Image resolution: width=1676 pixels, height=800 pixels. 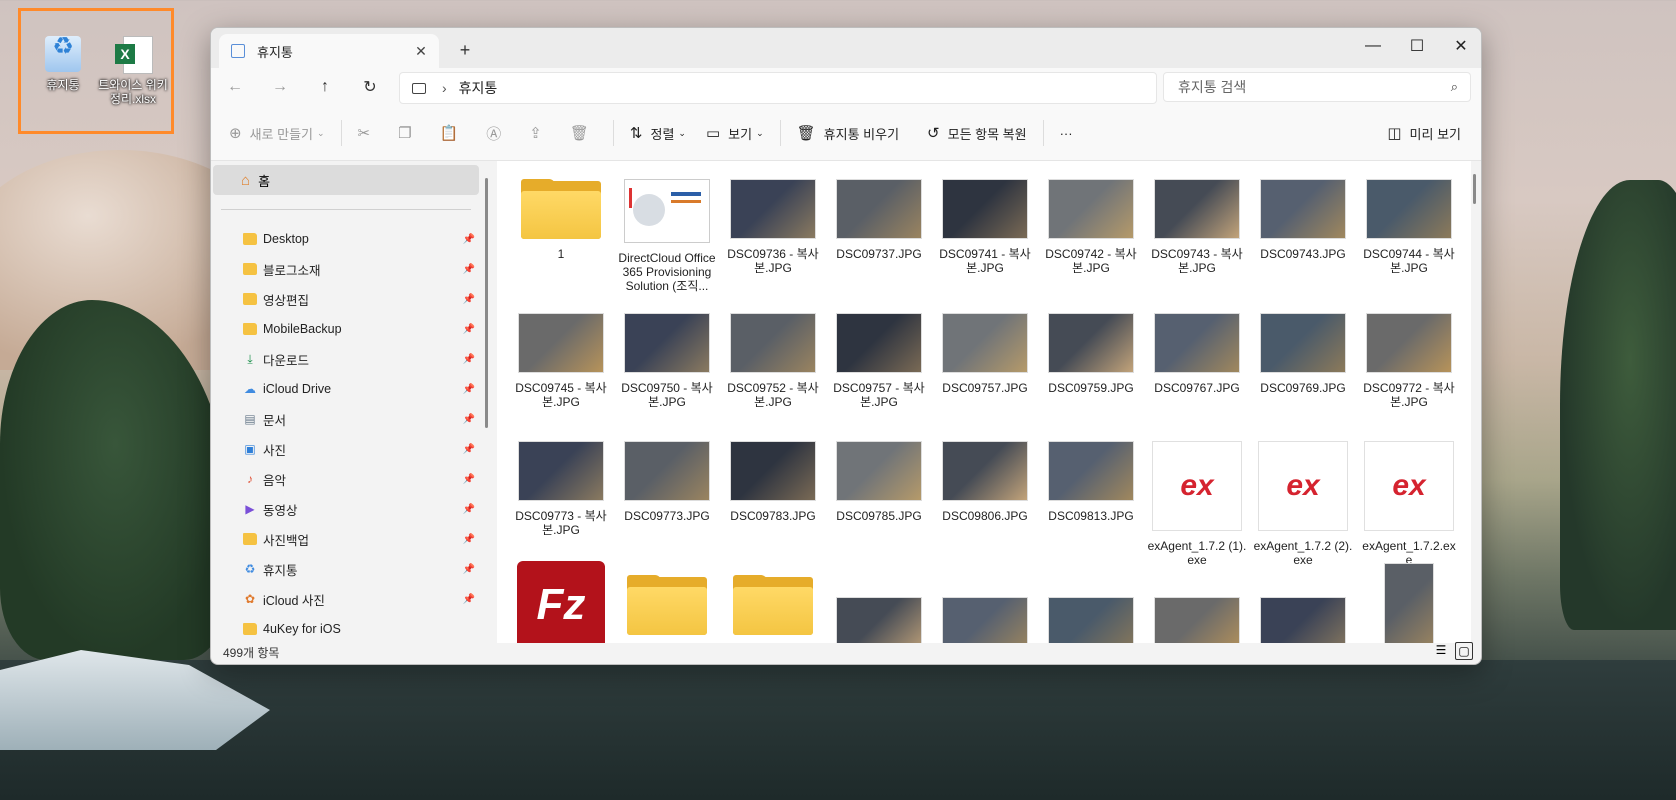 What do you see at coordinates (667, 602) in the screenshot?
I see `file-item: HitPaw Video` at bounding box center [667, 602].